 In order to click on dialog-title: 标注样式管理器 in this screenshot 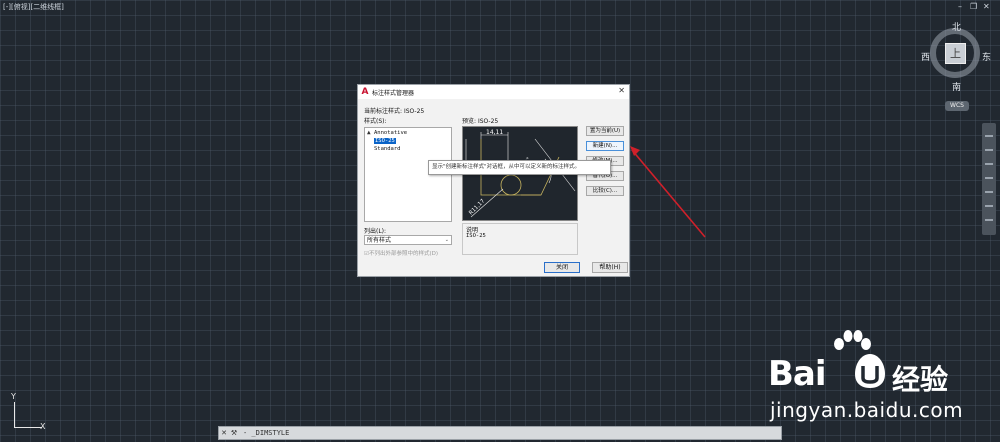, I will do `click(393, 93)`.